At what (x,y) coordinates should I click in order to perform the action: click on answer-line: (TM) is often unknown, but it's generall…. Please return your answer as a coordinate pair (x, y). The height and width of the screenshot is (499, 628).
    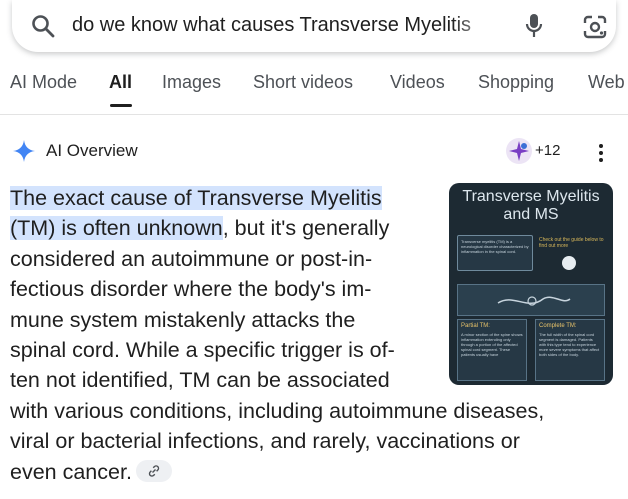
    Looking at the image, I should click on (220, 228).